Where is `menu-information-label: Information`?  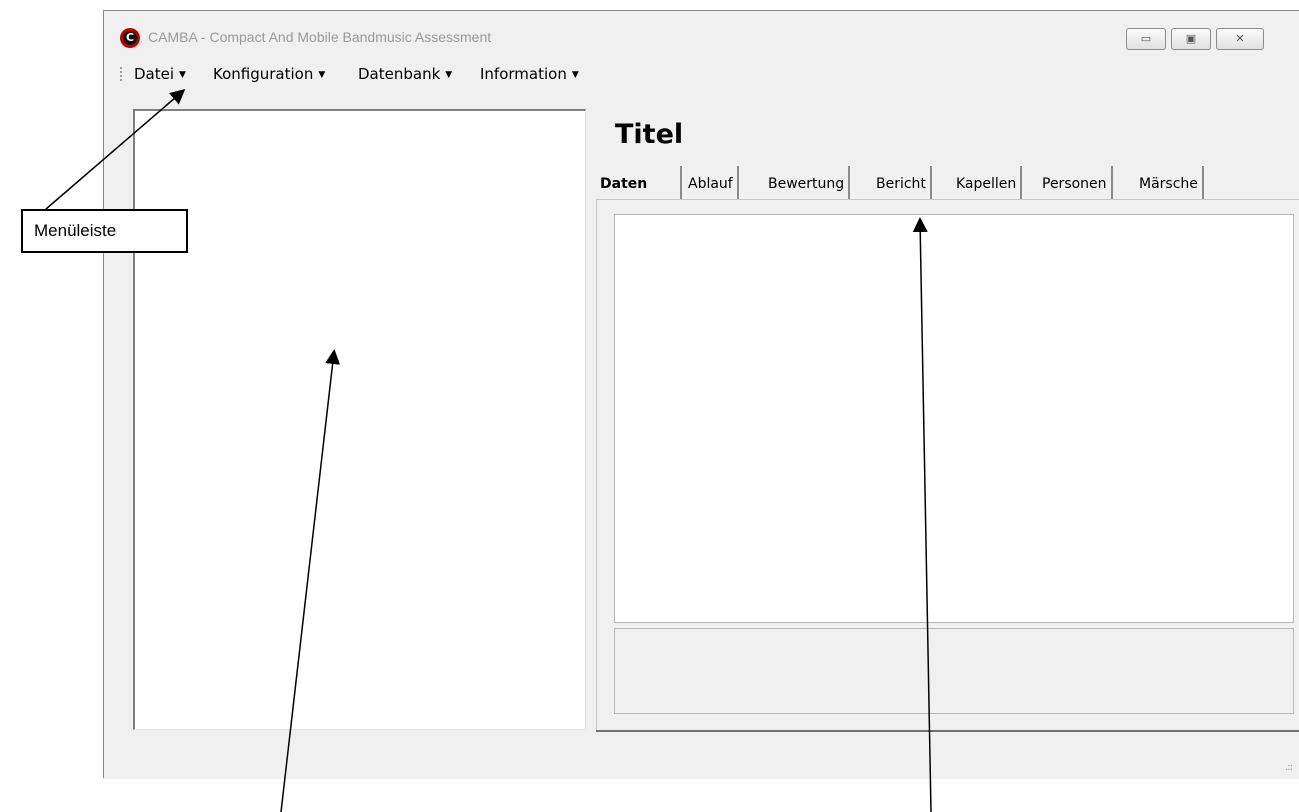
menu-information-label: Information is located at coordinates (523, 74).